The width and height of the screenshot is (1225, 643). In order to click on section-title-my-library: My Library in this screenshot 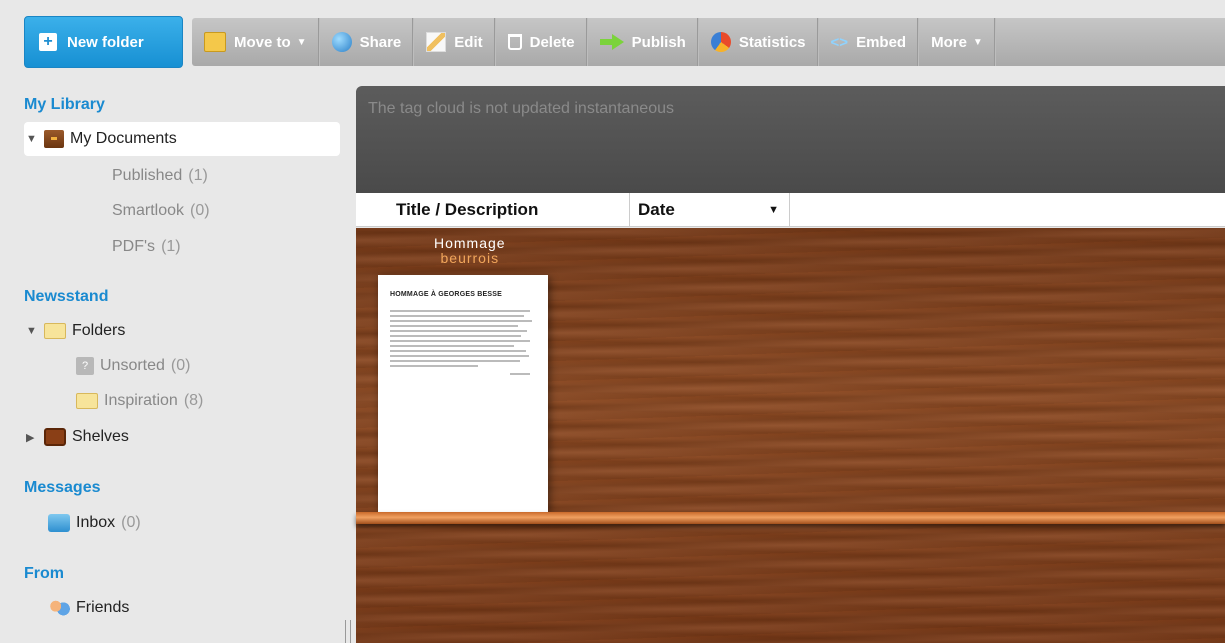, I will do `click(64, 104)`.